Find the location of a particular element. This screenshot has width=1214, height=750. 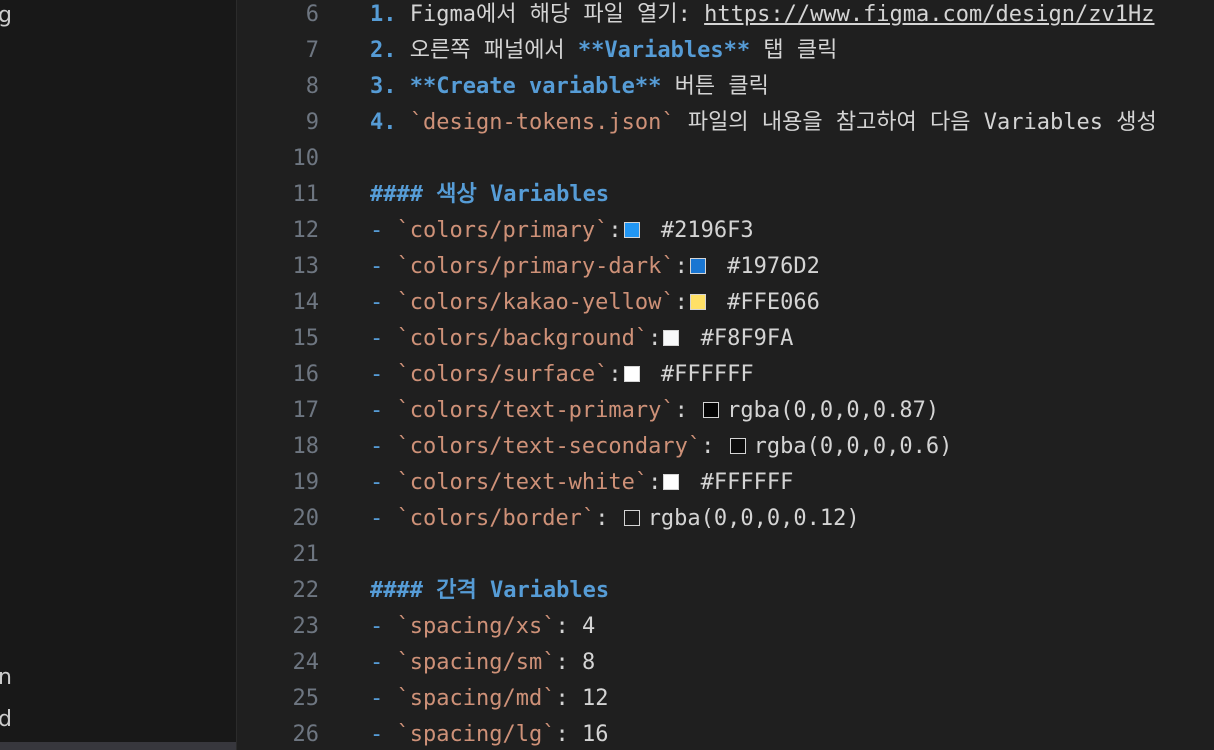

line-content: - `spacing/lg`: 16 is located at coordinates (489, 733).